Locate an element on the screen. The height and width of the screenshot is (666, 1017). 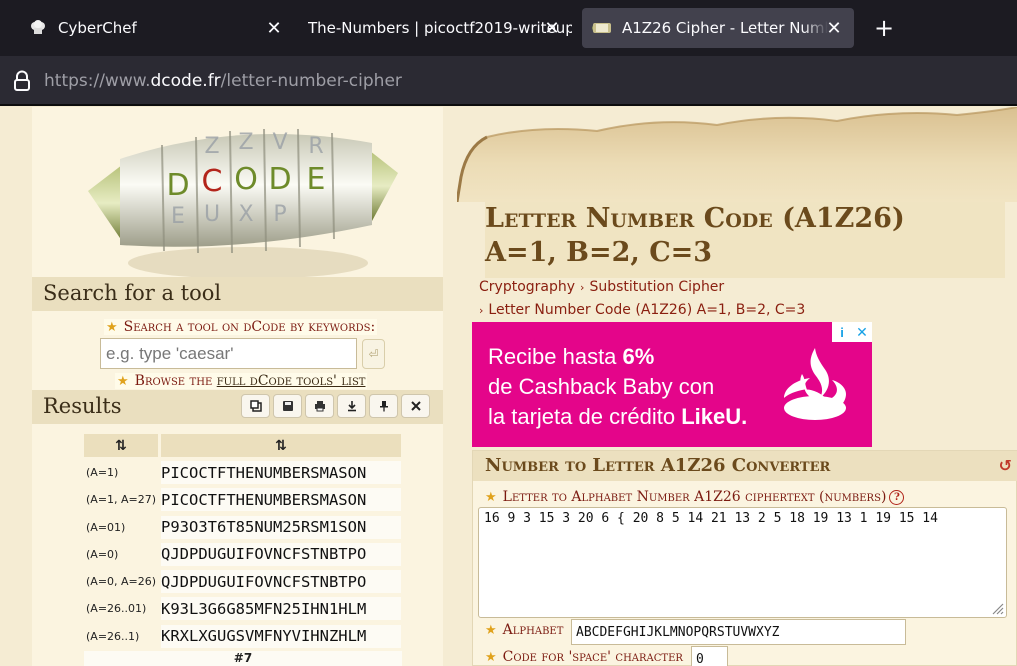
result-row: (A=26..1) KRXLXGUGSVMFNYVIHNZHLM is located at coordinates (243, 636).